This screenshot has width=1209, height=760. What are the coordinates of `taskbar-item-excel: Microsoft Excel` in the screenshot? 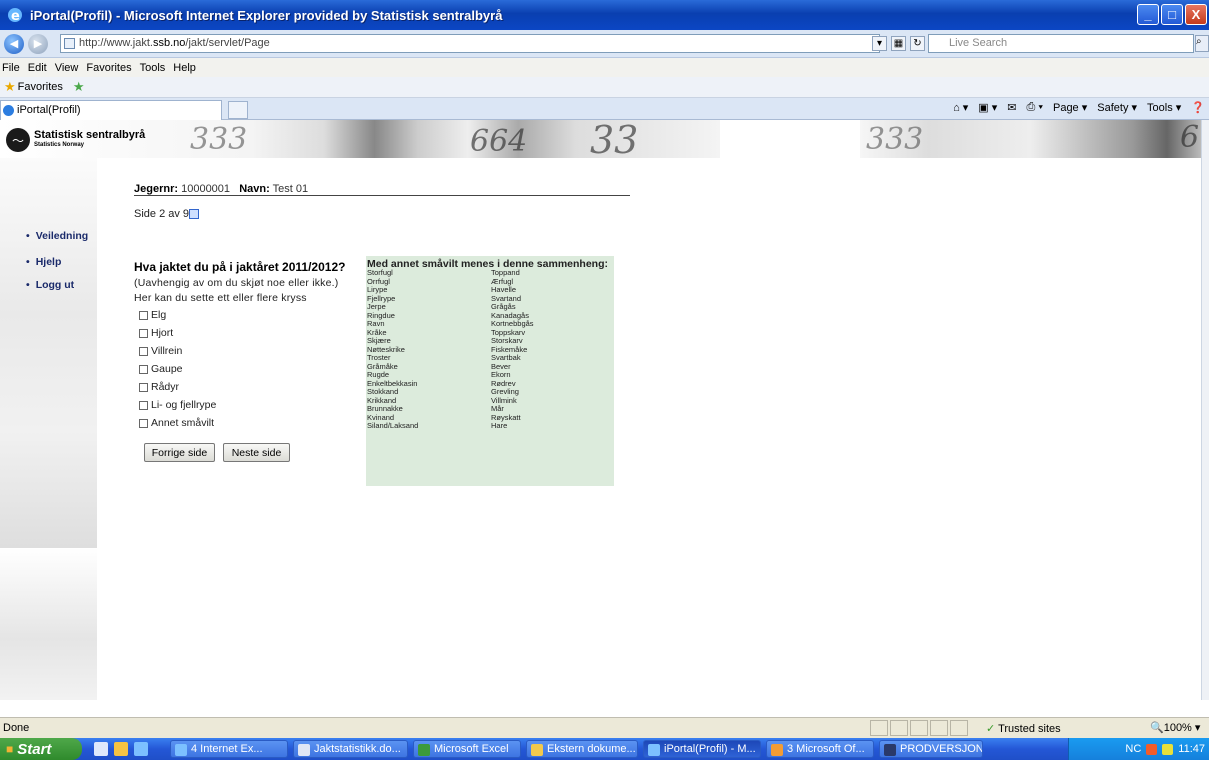 It's located at (467, 749).